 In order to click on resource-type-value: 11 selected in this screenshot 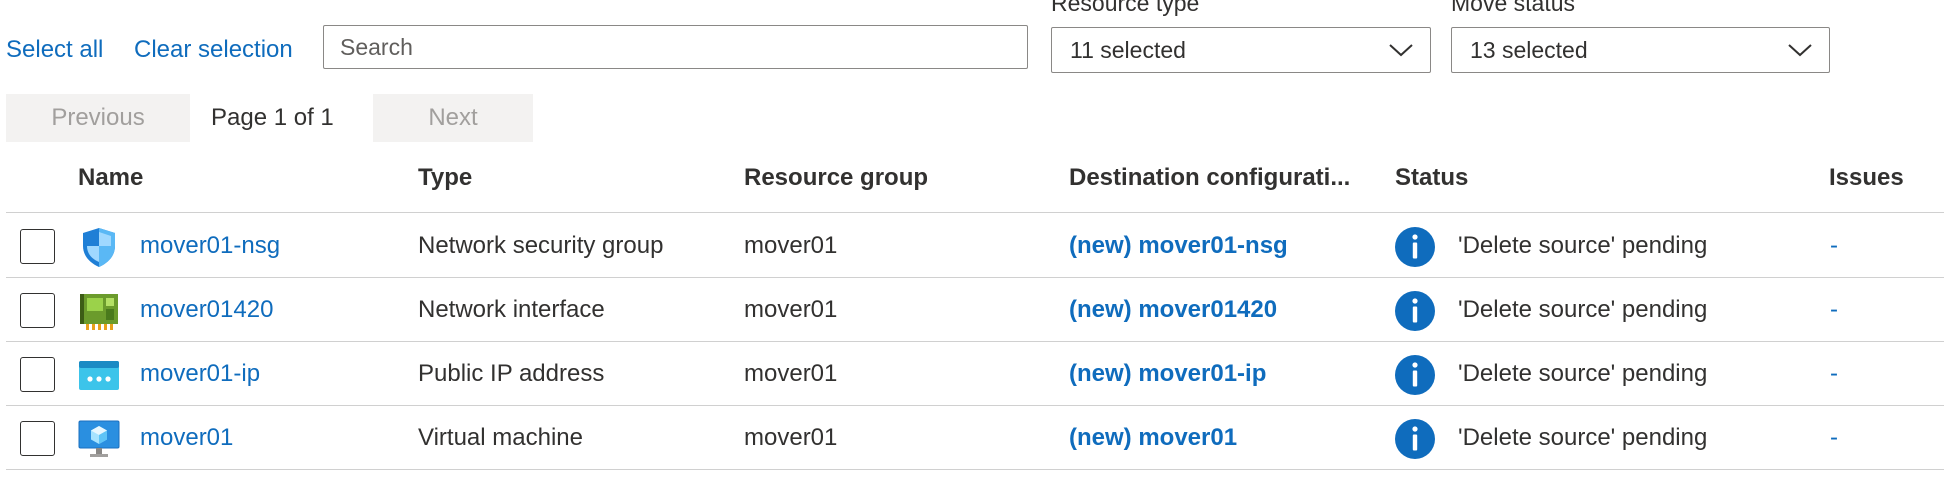, I will do `click(1128, 49)`.